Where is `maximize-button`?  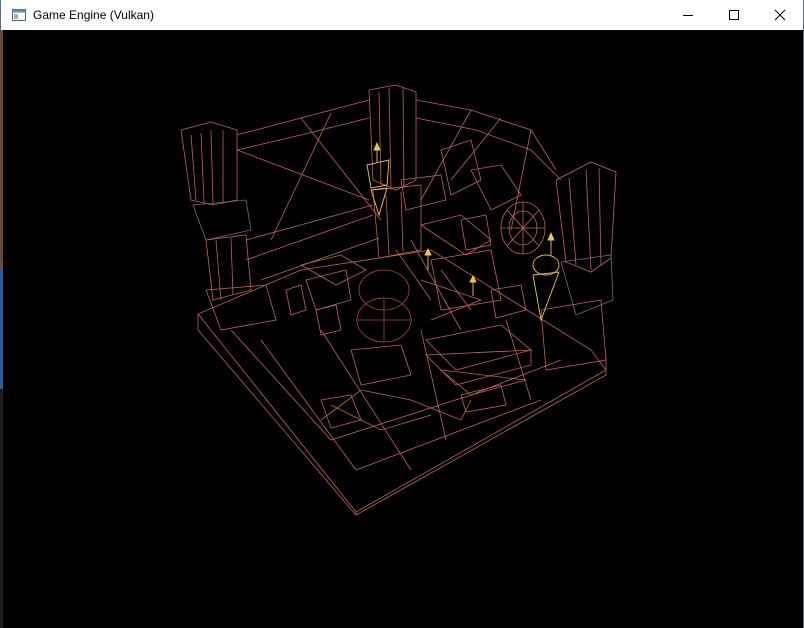
maximize-button is located at coordinates (734, 15).